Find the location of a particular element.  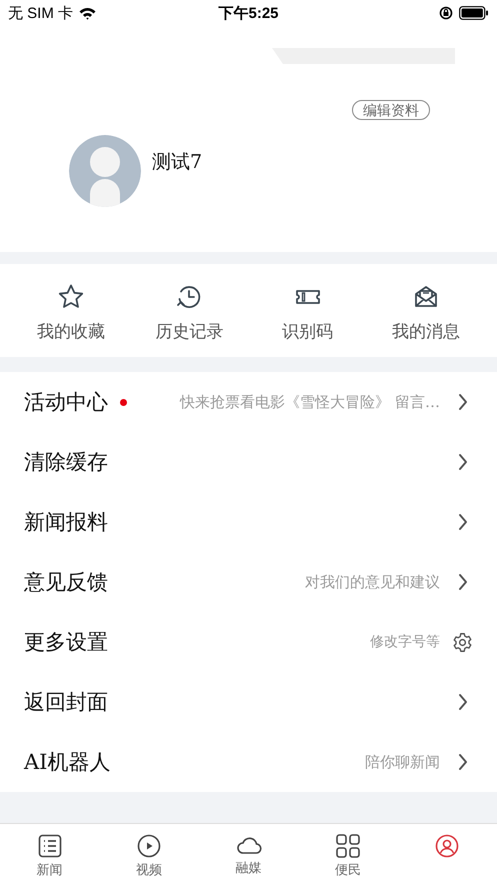

menu-item: 清除缓存 is located at coordinates (66, 462).